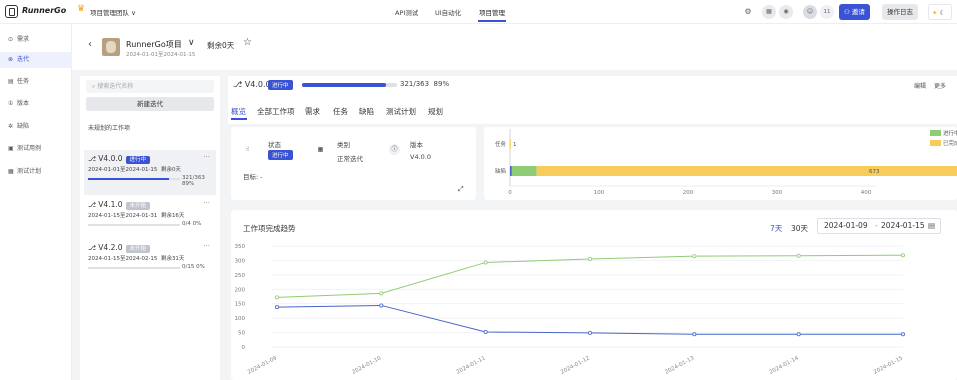 The height and width of the screenshot is (380, 957). What do you see at coordinates (247, 42) in the screenshot?
I see `star-icon: ☆` at bounding box center [247, 42].